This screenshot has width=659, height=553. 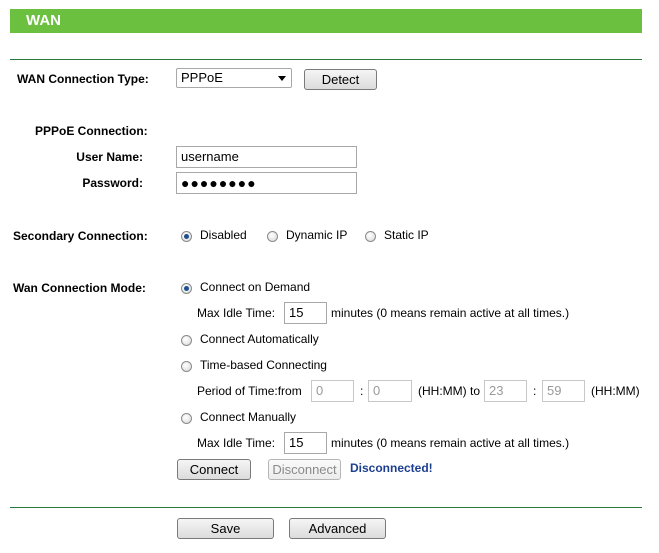 I want to click on password-input: ●●●●●●●●, so click(x=266, y=183).